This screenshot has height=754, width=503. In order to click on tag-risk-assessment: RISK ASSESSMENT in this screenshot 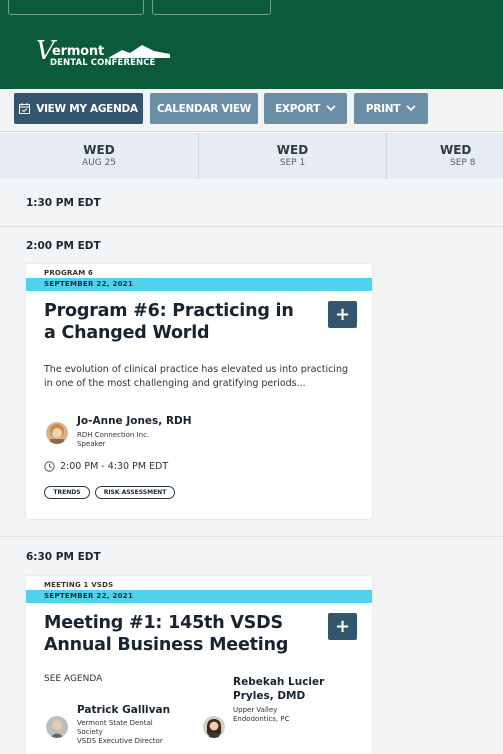, I will do `click(135, 492)`.